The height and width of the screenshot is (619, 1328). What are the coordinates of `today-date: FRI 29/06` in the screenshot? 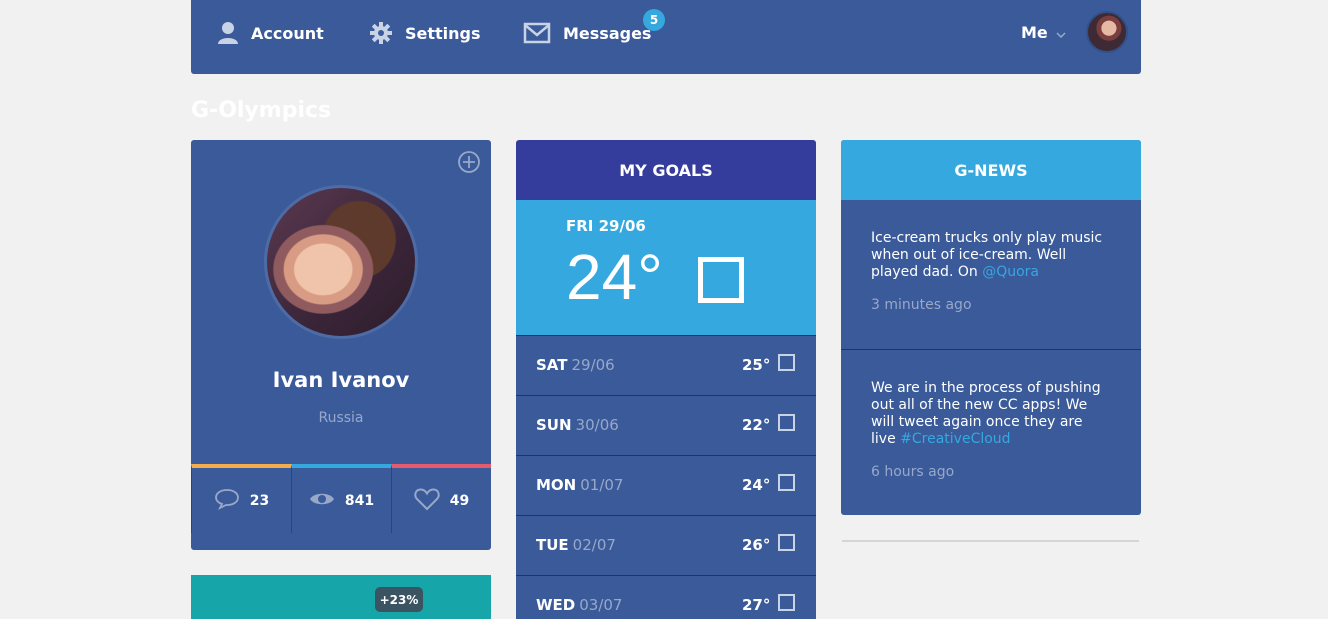 It's located at (606, 226).